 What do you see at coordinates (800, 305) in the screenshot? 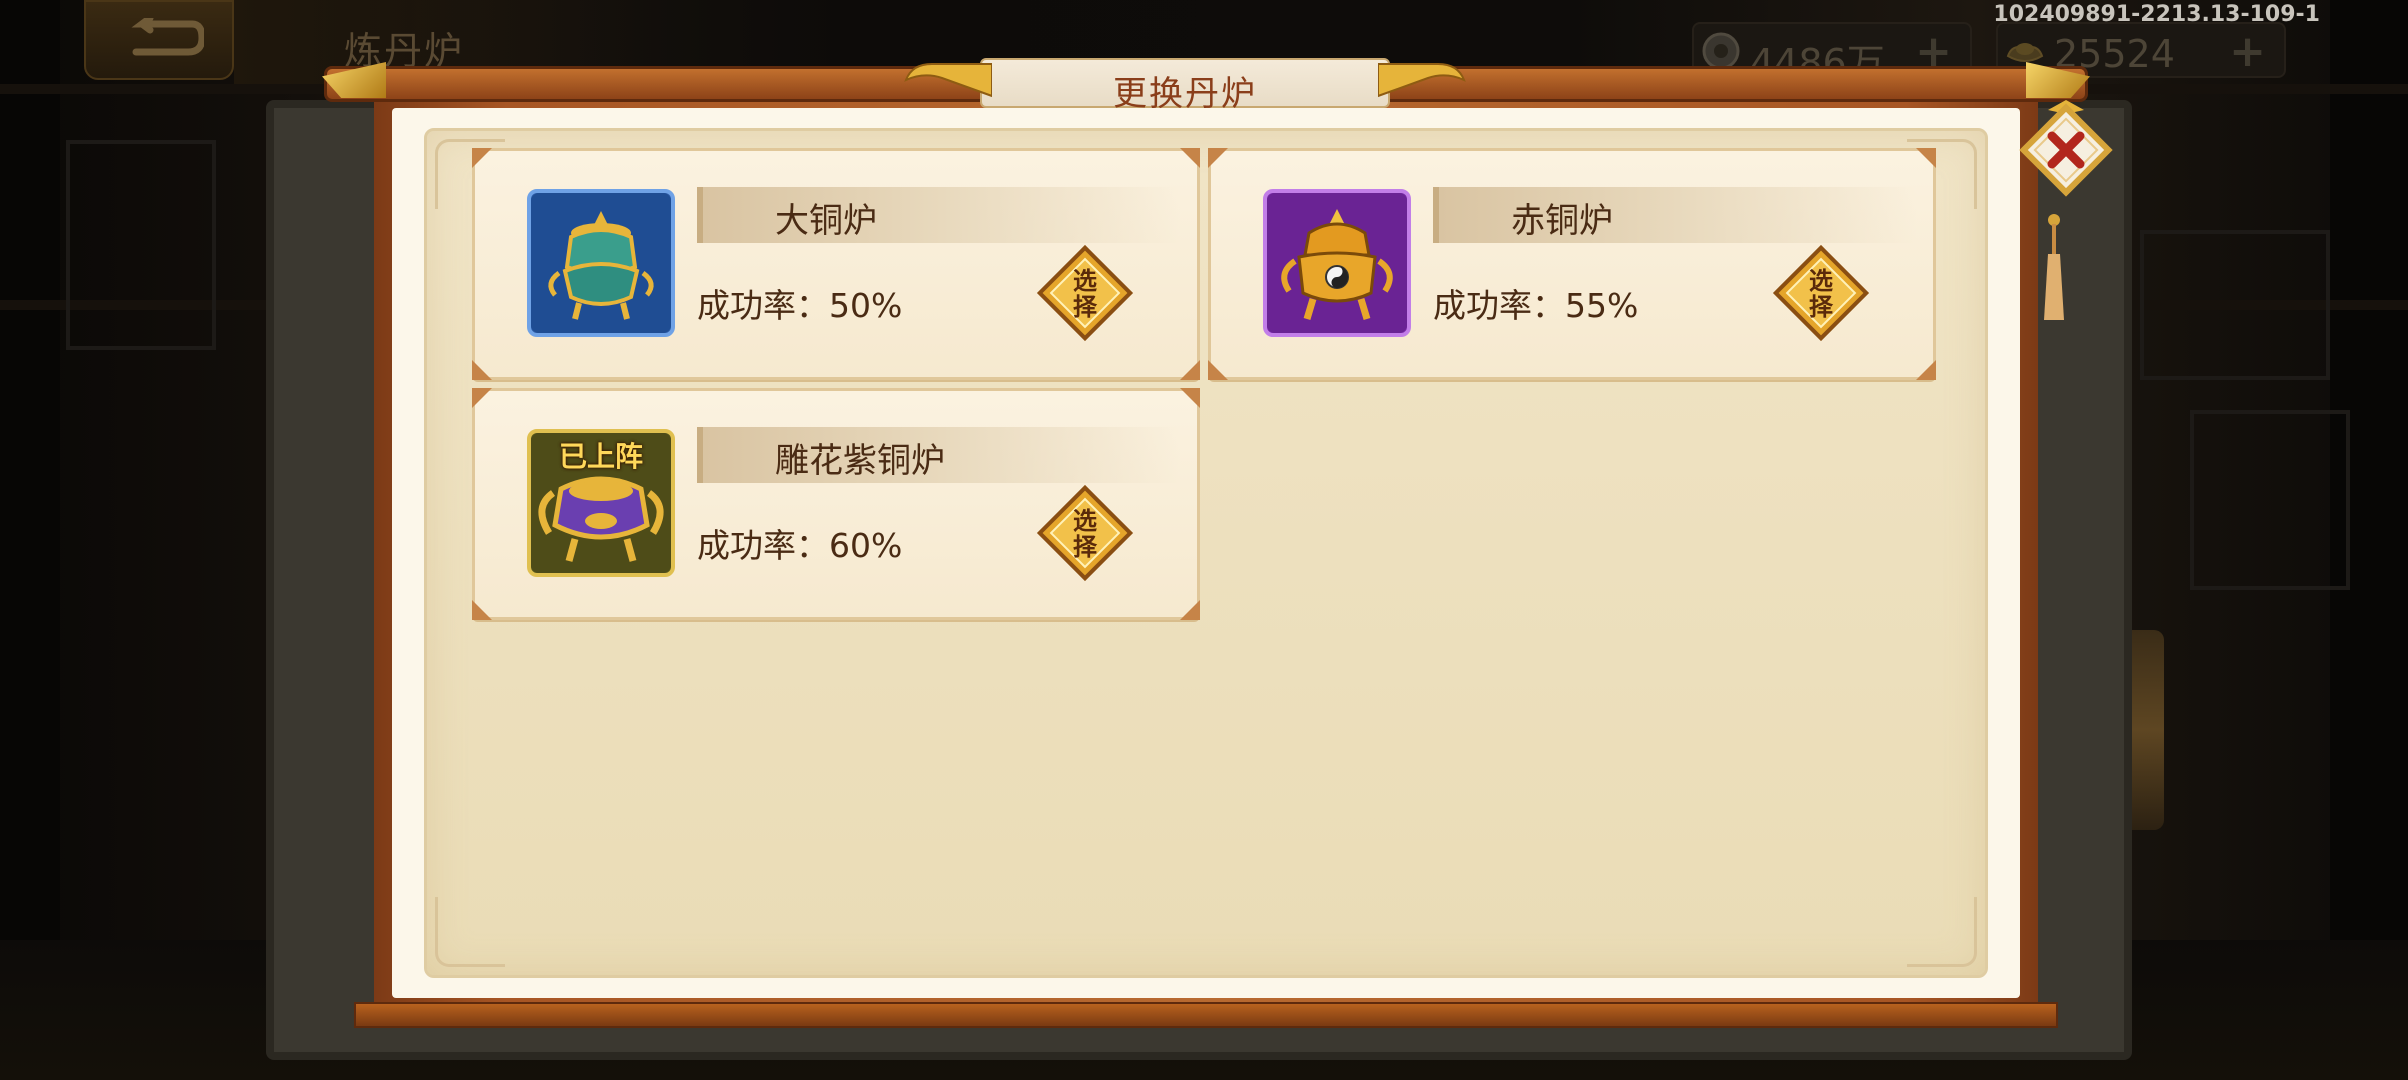
I see `success-rate: 成功率：50%` at bounding box center [800, 305].